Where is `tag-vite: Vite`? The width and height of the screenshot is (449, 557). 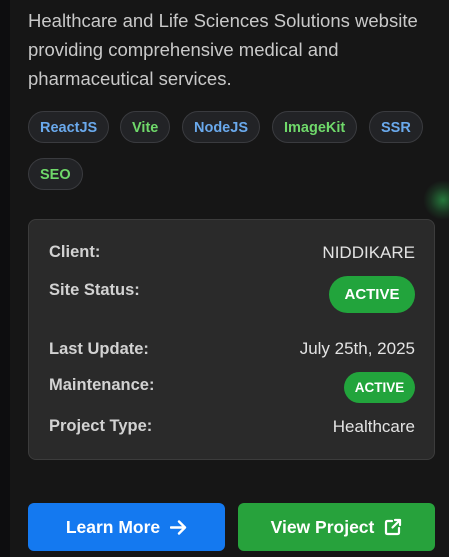 tag-vite: Vite is located at coordinates (145, 127).